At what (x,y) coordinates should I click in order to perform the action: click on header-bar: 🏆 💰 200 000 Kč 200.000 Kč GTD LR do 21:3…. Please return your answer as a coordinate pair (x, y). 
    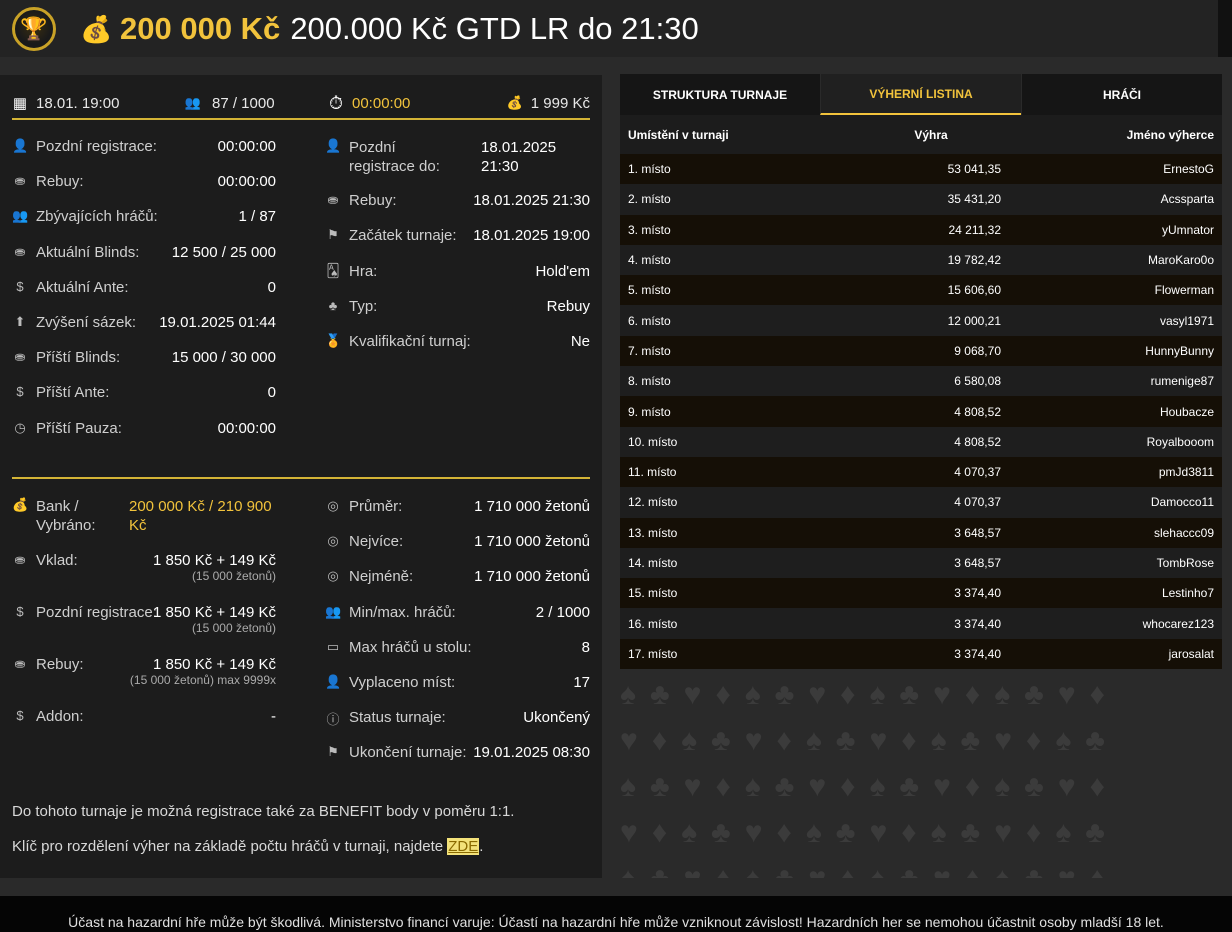
    Looking at the image, I should click on (616, 28).